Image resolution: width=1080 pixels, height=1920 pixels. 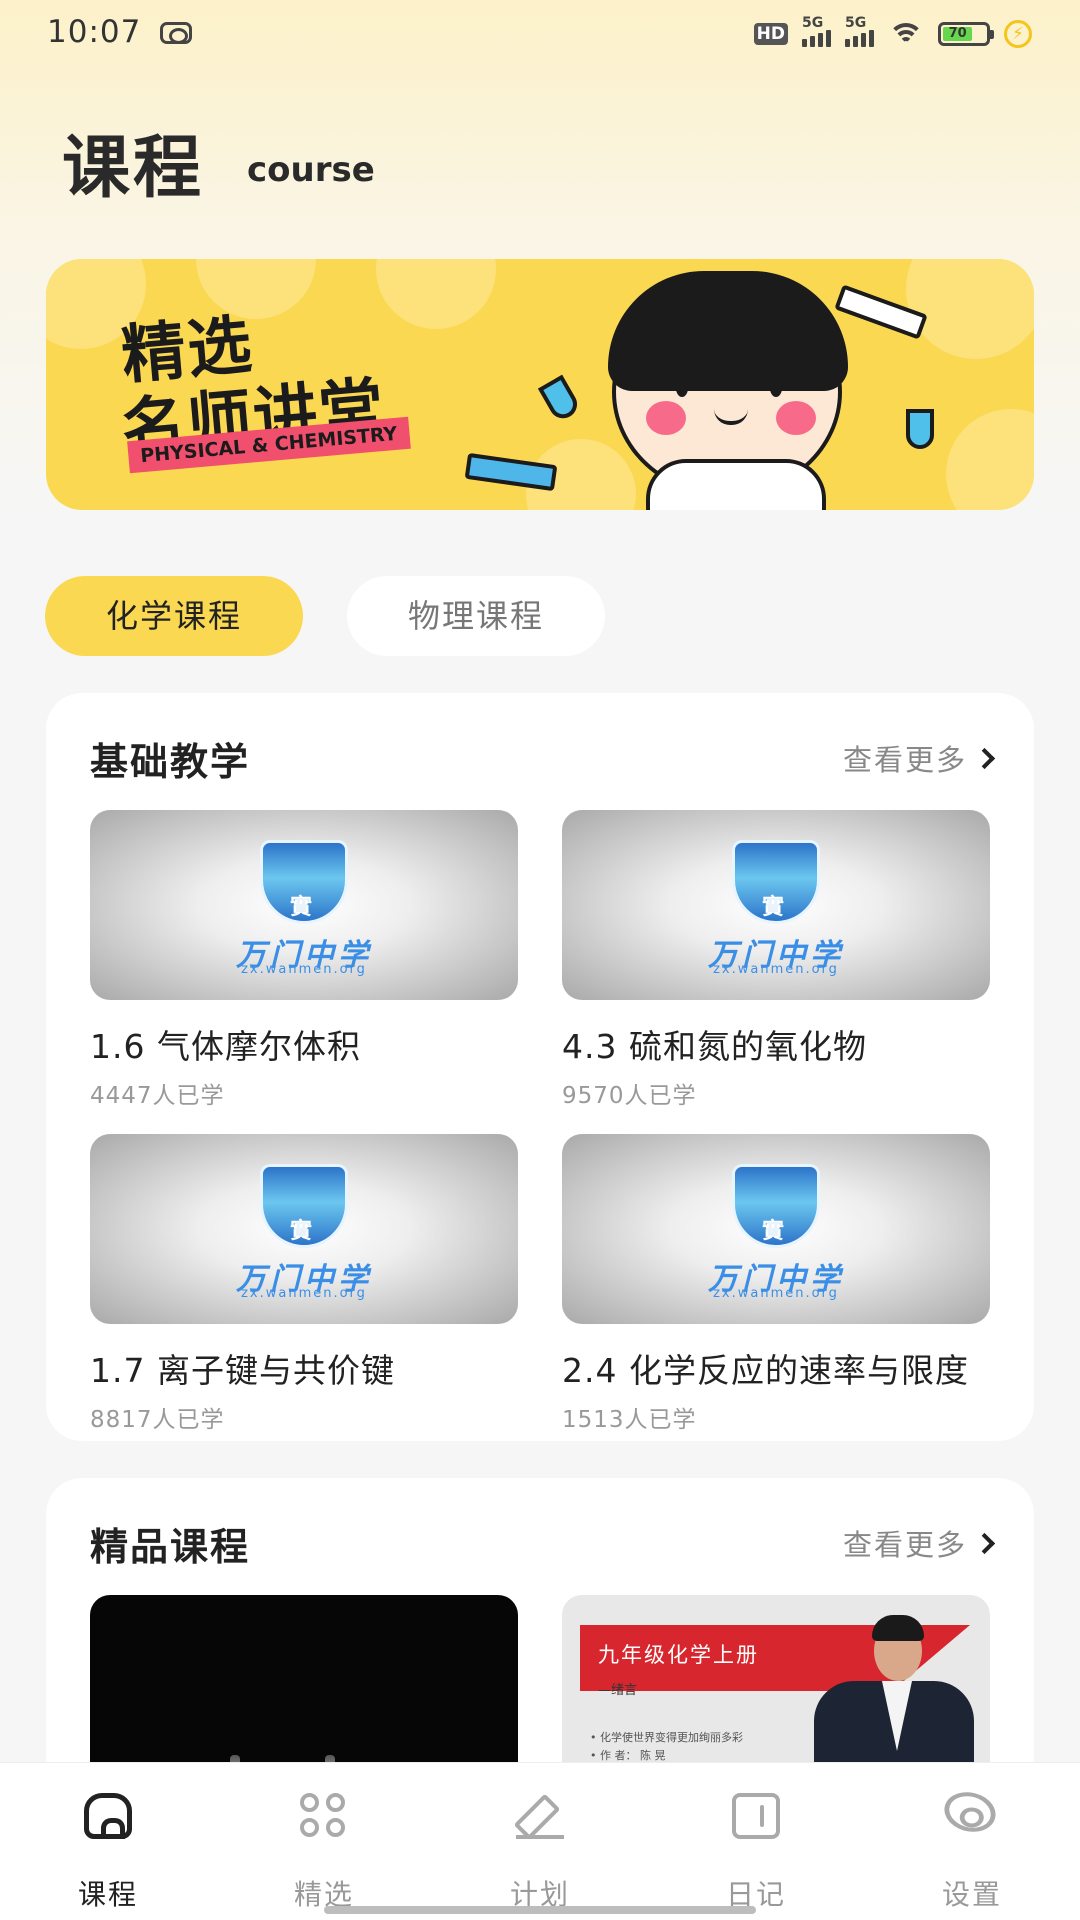 I want to click on nav-item-plan: 计划, so click(x=540, y=1841).